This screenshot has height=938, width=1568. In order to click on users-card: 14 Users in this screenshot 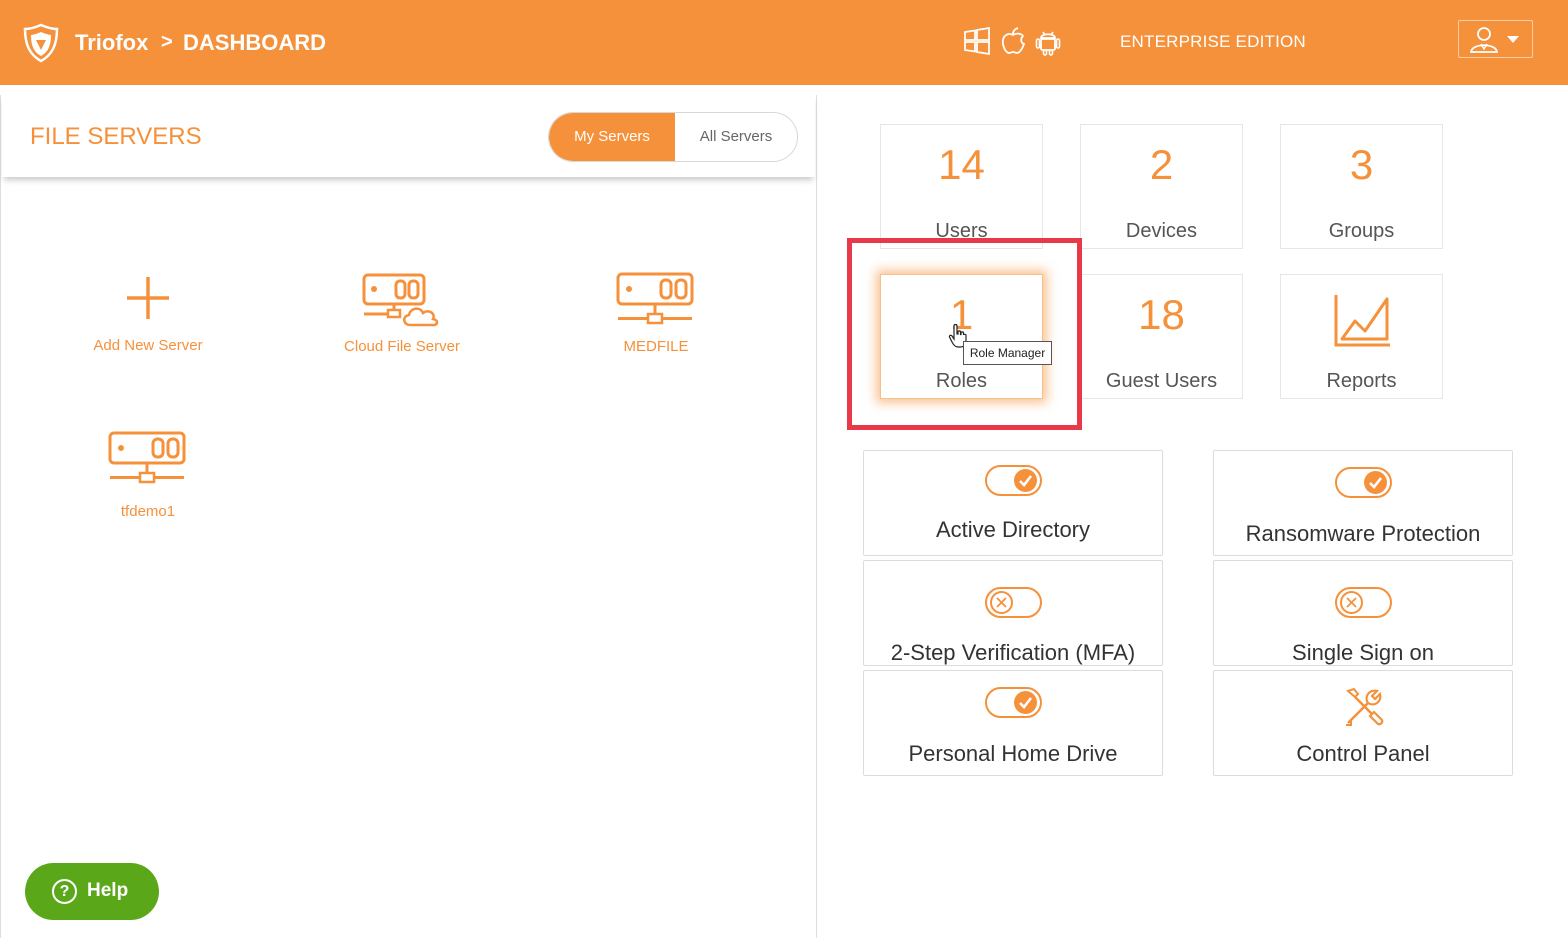, I will do `click(961, 186)`.